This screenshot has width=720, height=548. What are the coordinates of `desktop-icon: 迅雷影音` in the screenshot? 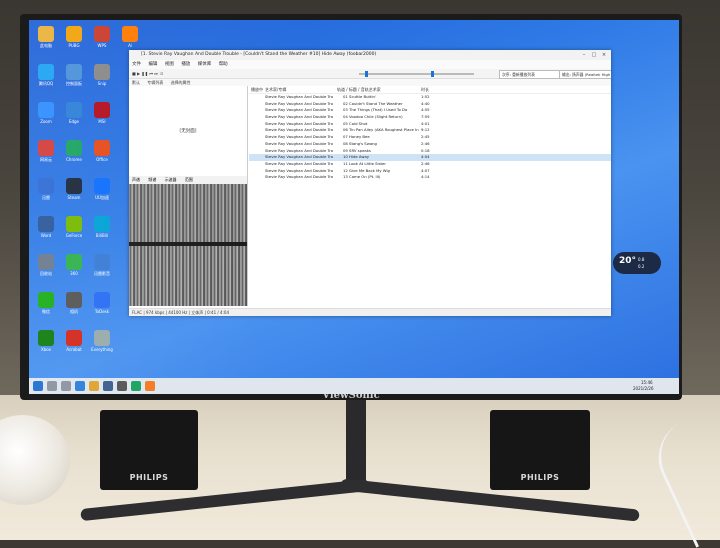 It's located at (102, 265).